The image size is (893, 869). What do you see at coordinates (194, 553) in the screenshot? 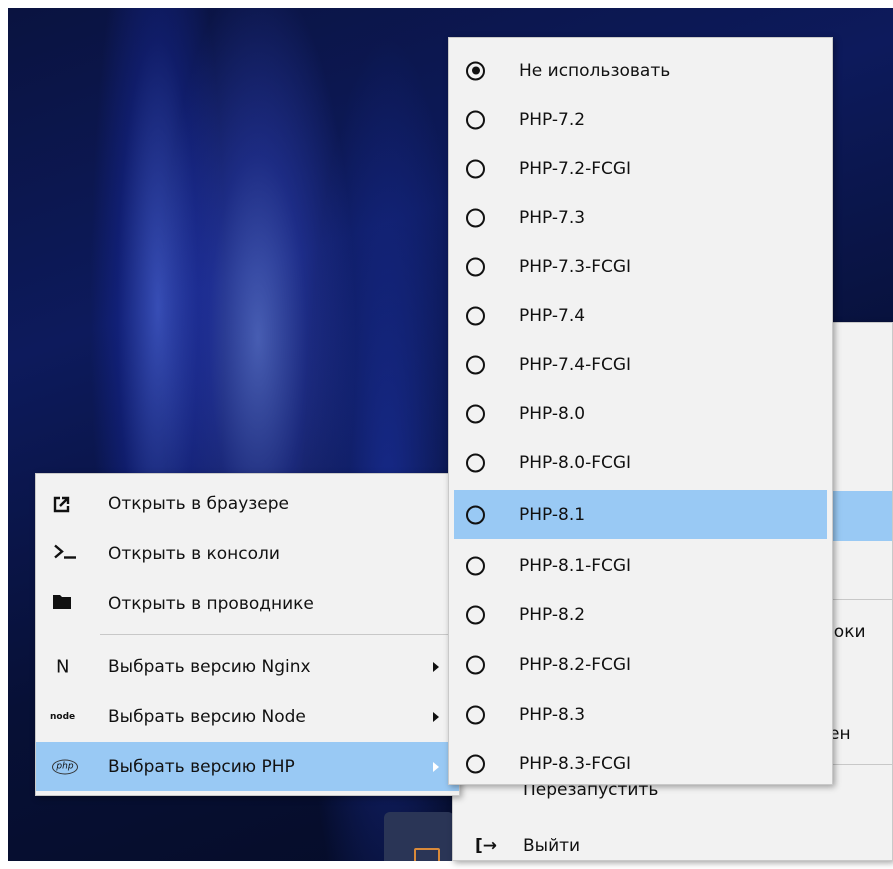
I see `menu-item-open-console-label: Открыть в консоли` at bounding box center [194, 553].